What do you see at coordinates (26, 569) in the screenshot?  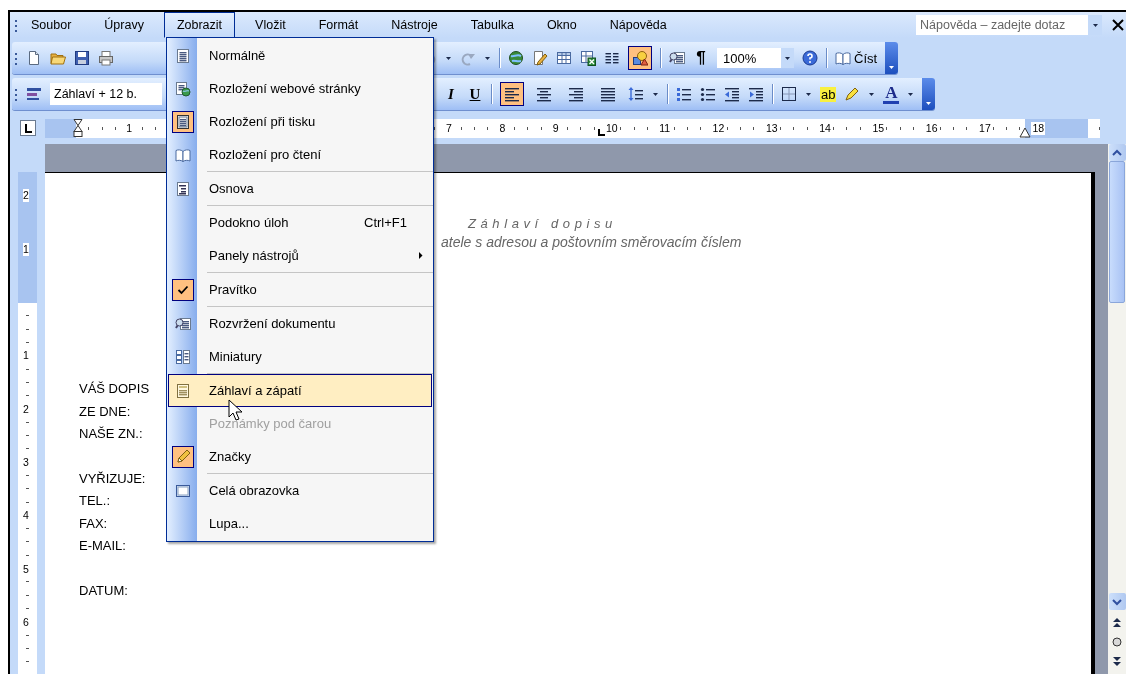 I see `ruler-number: 5` at bounding box center [26, 569].